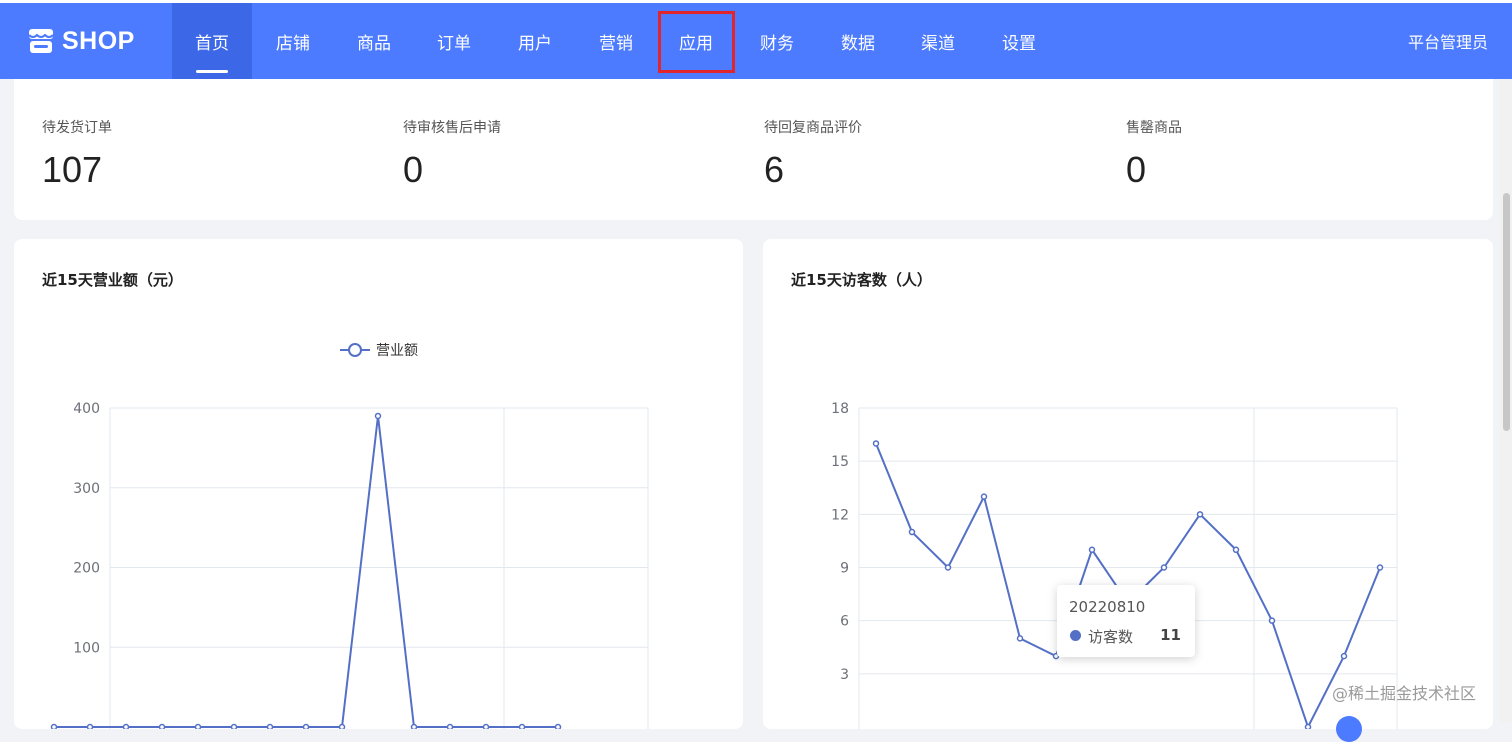 The image size is (1512, 742). What do you see at coordinates (844, 569) in the screenshot?
I see `y-tick-label: 9` at bounding box center [844, 569].